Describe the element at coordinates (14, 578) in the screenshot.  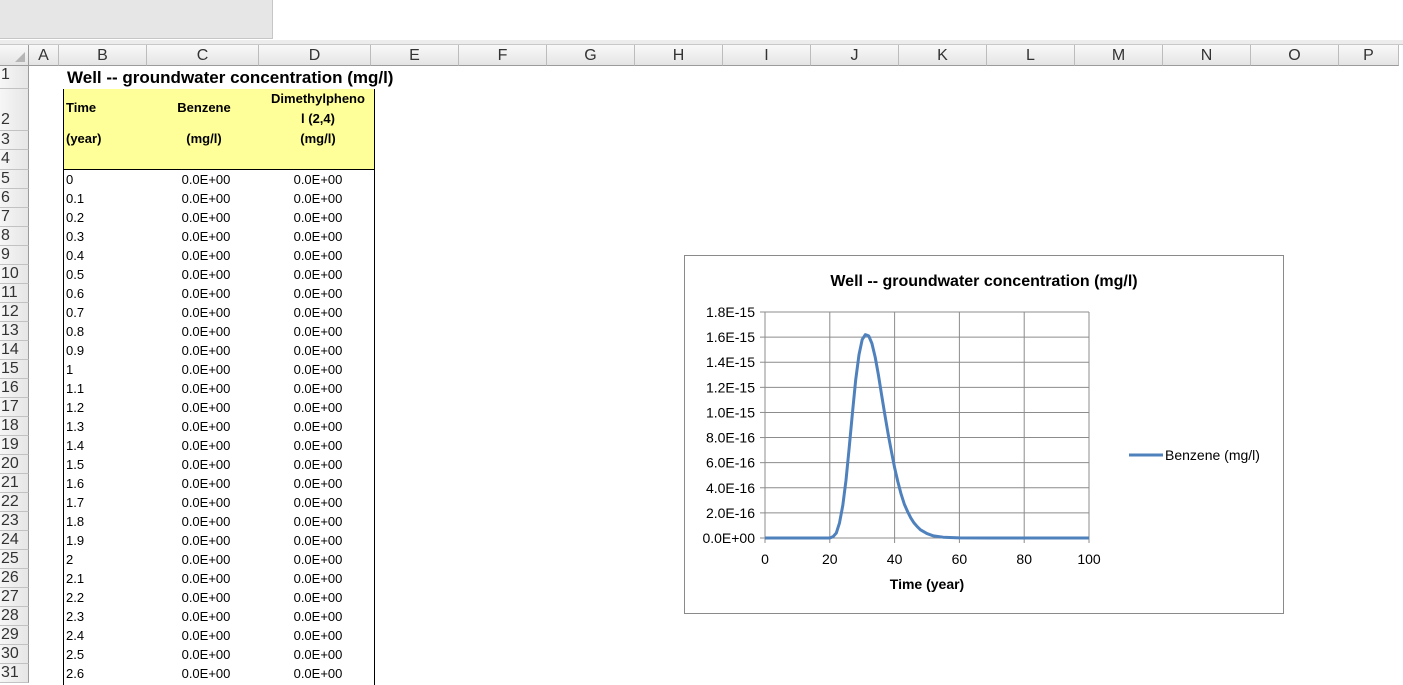
I see `row-header-26: 26` at that location.